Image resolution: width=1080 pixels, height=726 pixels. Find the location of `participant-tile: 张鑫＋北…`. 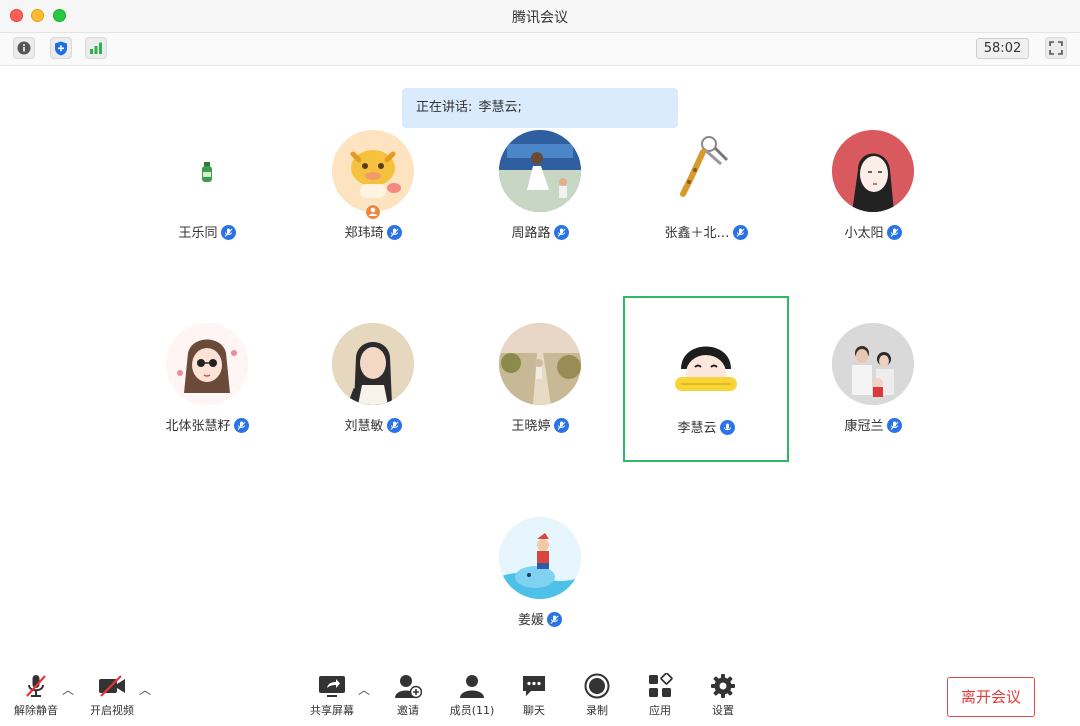

participant-tile: 张鑫＋北… is located at coordinates (706, 181).